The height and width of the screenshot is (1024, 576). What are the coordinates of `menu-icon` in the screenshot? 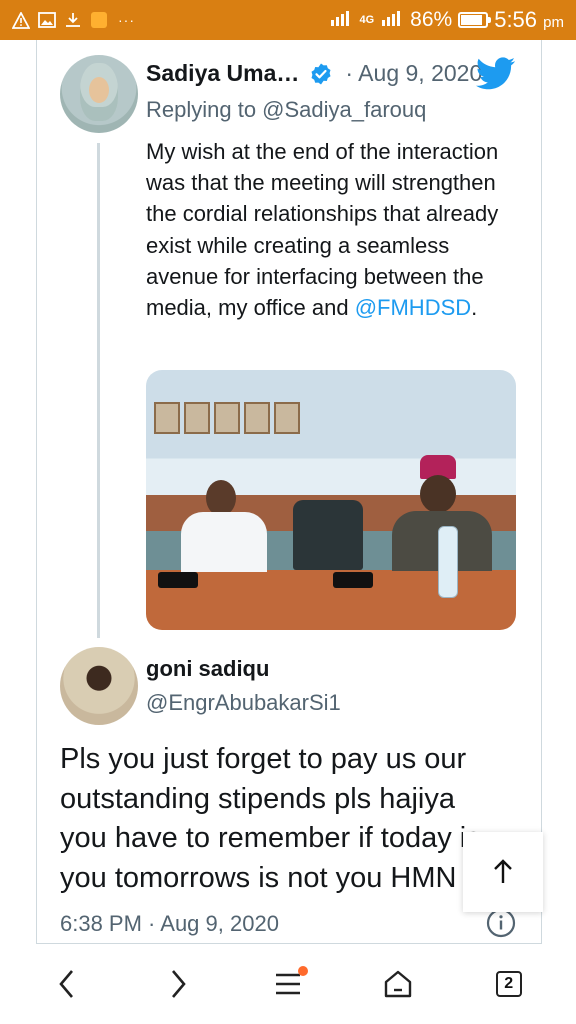 It's located at (287, 984).